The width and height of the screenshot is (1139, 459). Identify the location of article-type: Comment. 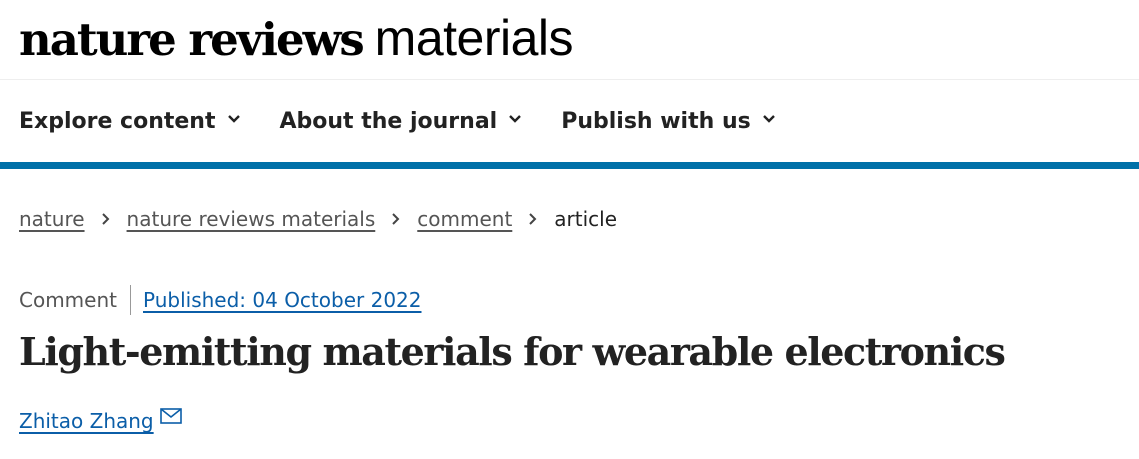
(75, 300).